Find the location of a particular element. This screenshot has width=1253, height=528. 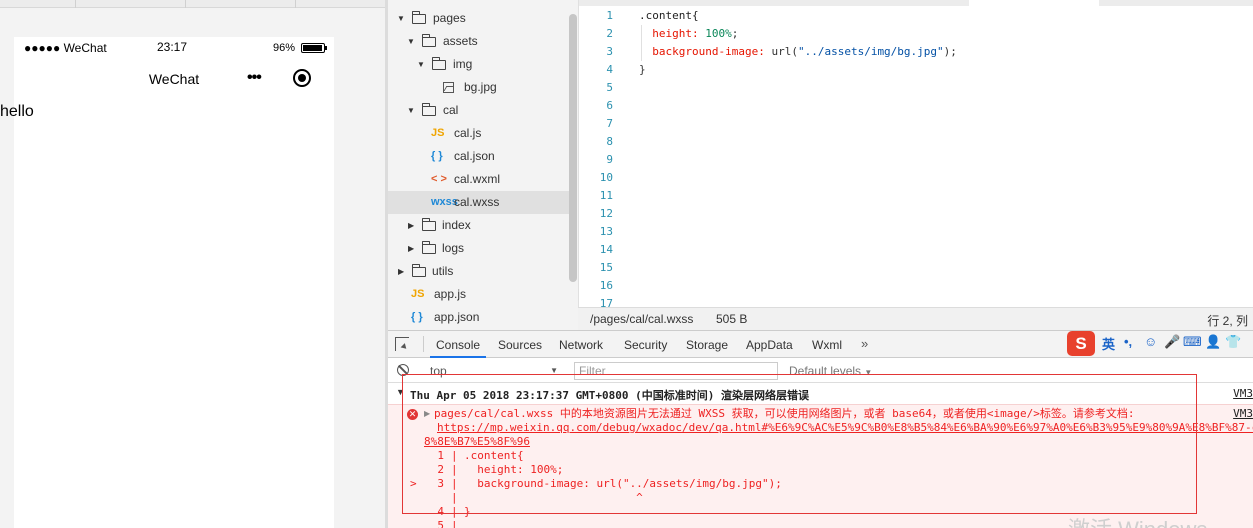

nav-title: WeChat is located at coordinates (174, 79).